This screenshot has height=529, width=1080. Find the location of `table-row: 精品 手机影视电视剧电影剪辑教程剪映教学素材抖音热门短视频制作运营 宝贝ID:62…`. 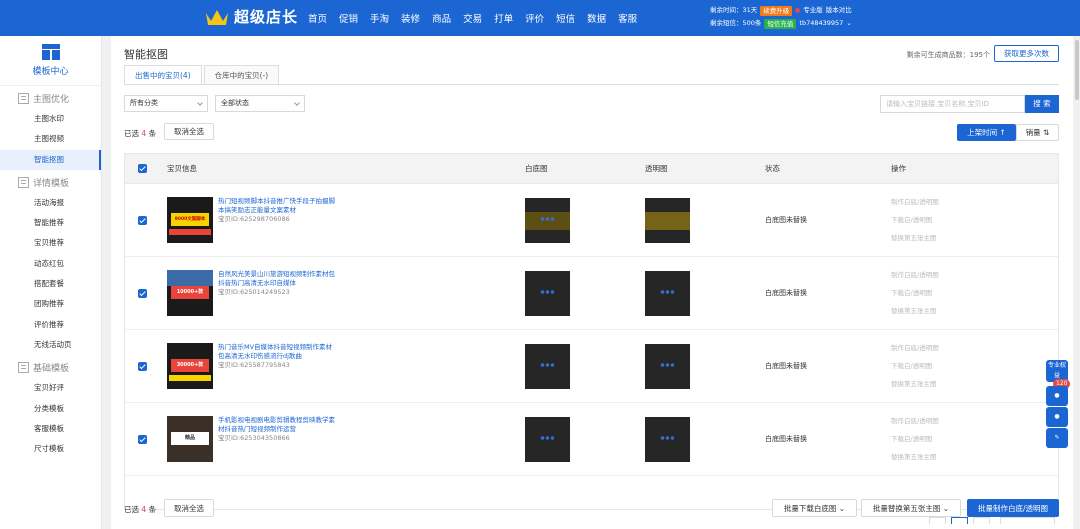

table-row: 精品 手机影视电视剧电影剪辑教程剪映教学素材抖音热门短视频制作运营 宝贝ID:62… is located at coordinates (591, 439).